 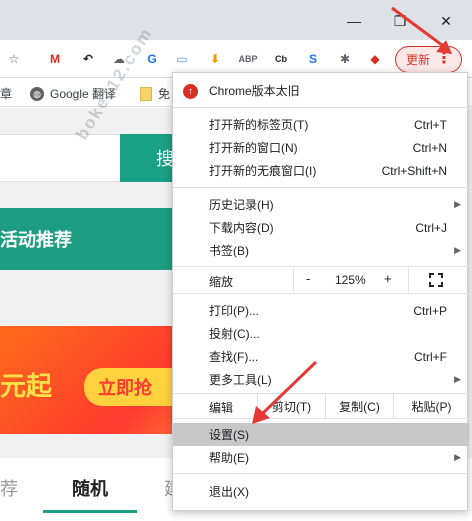 I want to click on bookmark-label: 章, so click(x=6, y=94).